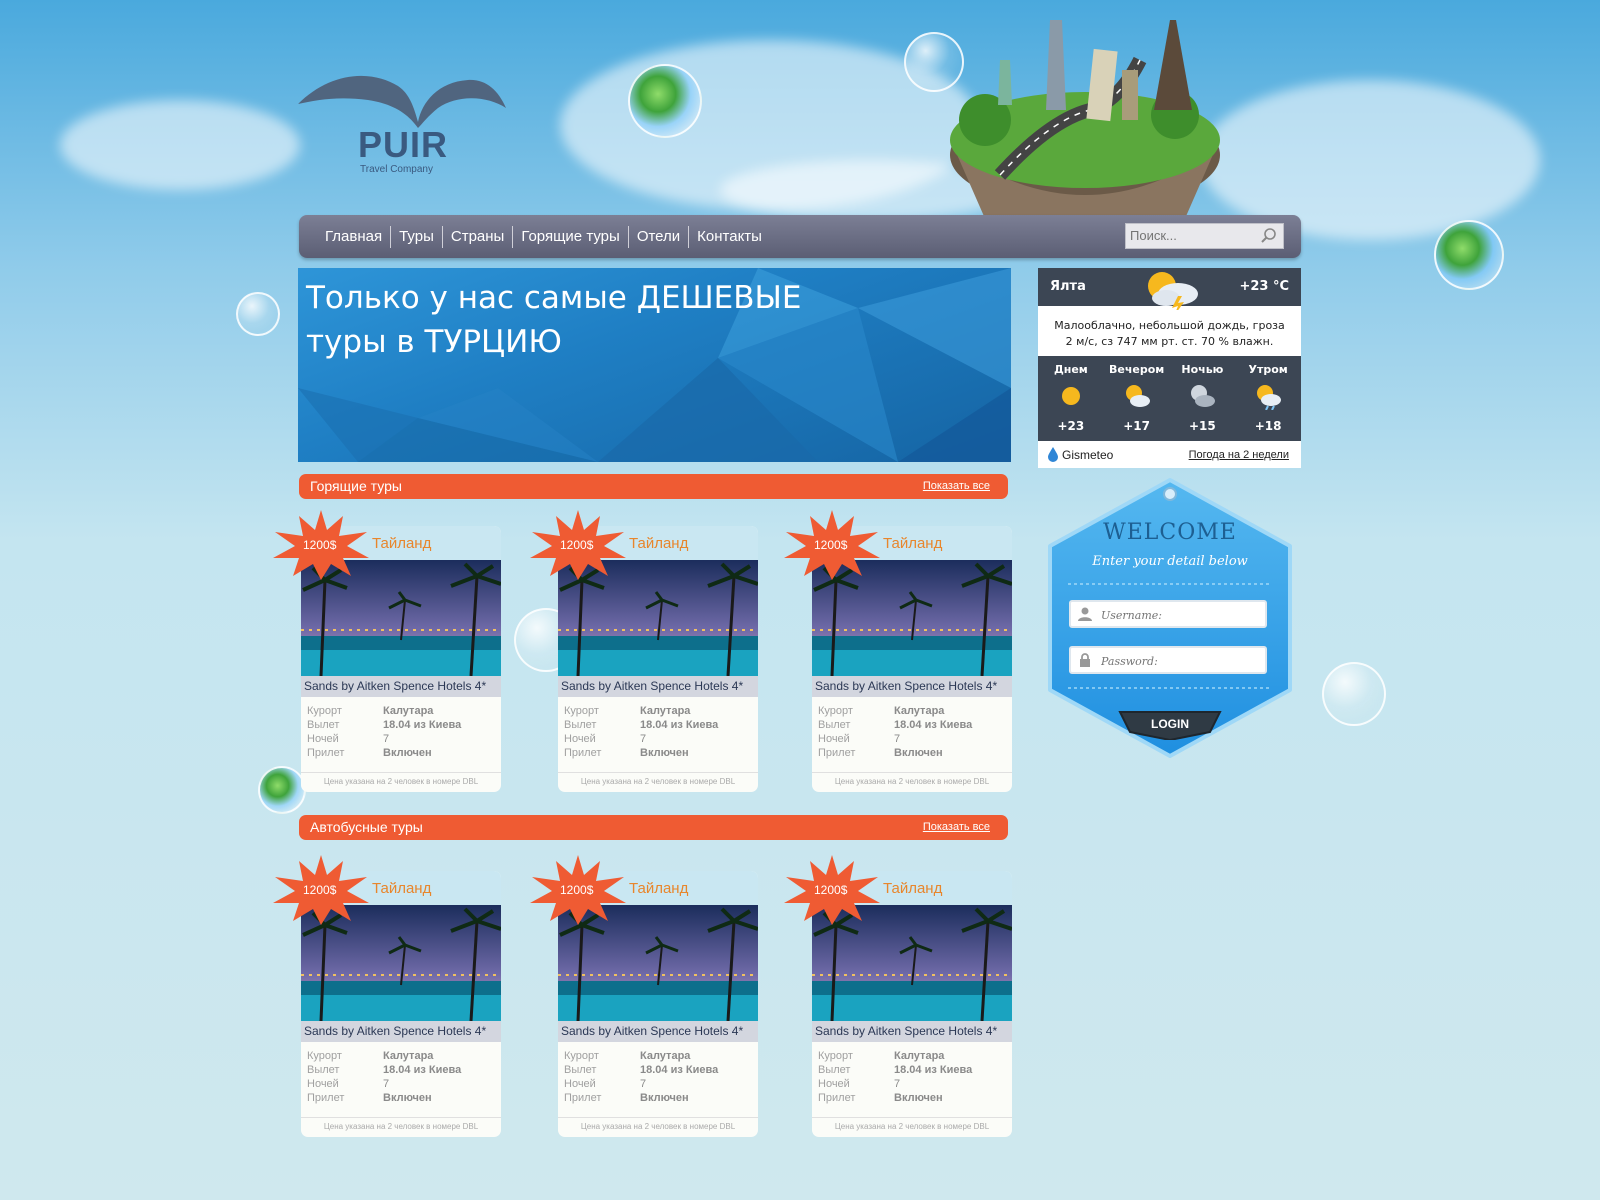 This screenshot has height=1200, width=1600. What do you see at coordinates (1170, 726) in the screenshot?
I see `login-button: LOGIN` at bounding box center [1170, 726].